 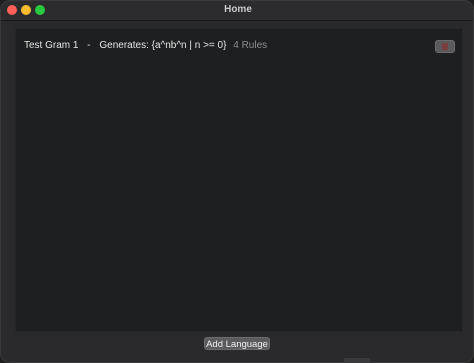 I want to click on add-language-button: Add Language, so click(x=237, y=343).